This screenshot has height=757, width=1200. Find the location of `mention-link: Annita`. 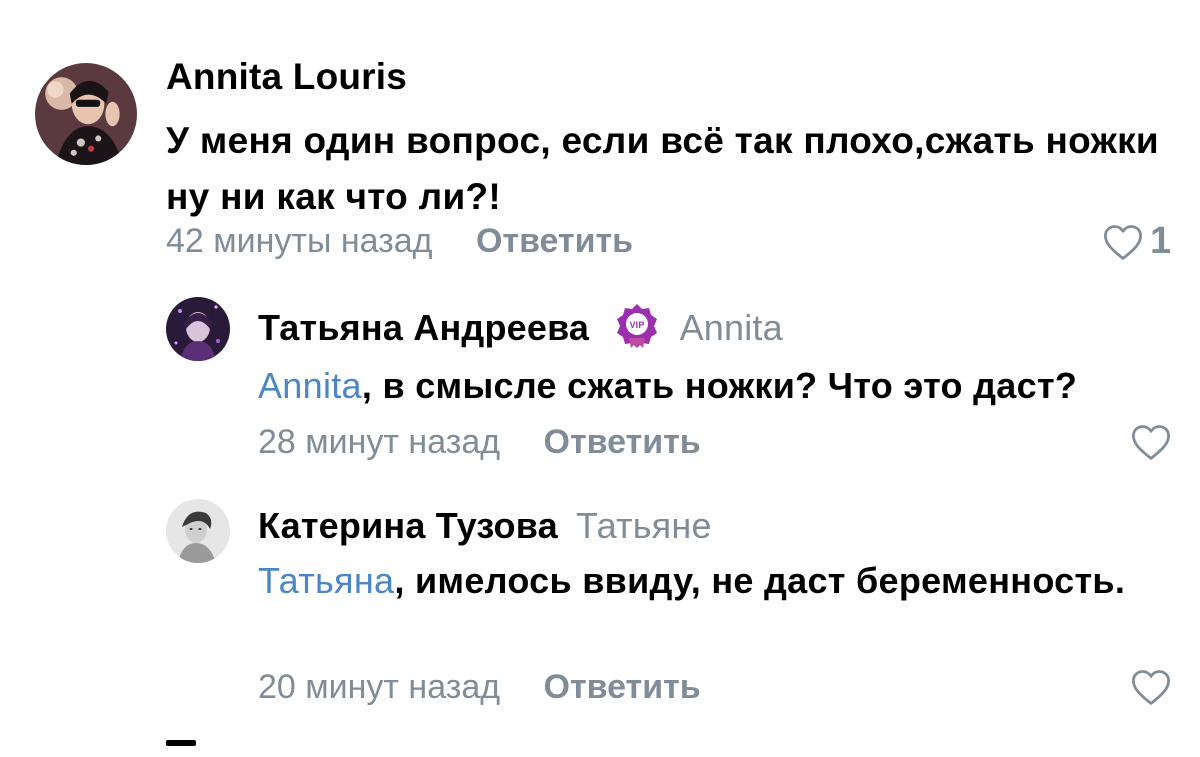

mention-link: Annita is located at coordinates (310, 385).